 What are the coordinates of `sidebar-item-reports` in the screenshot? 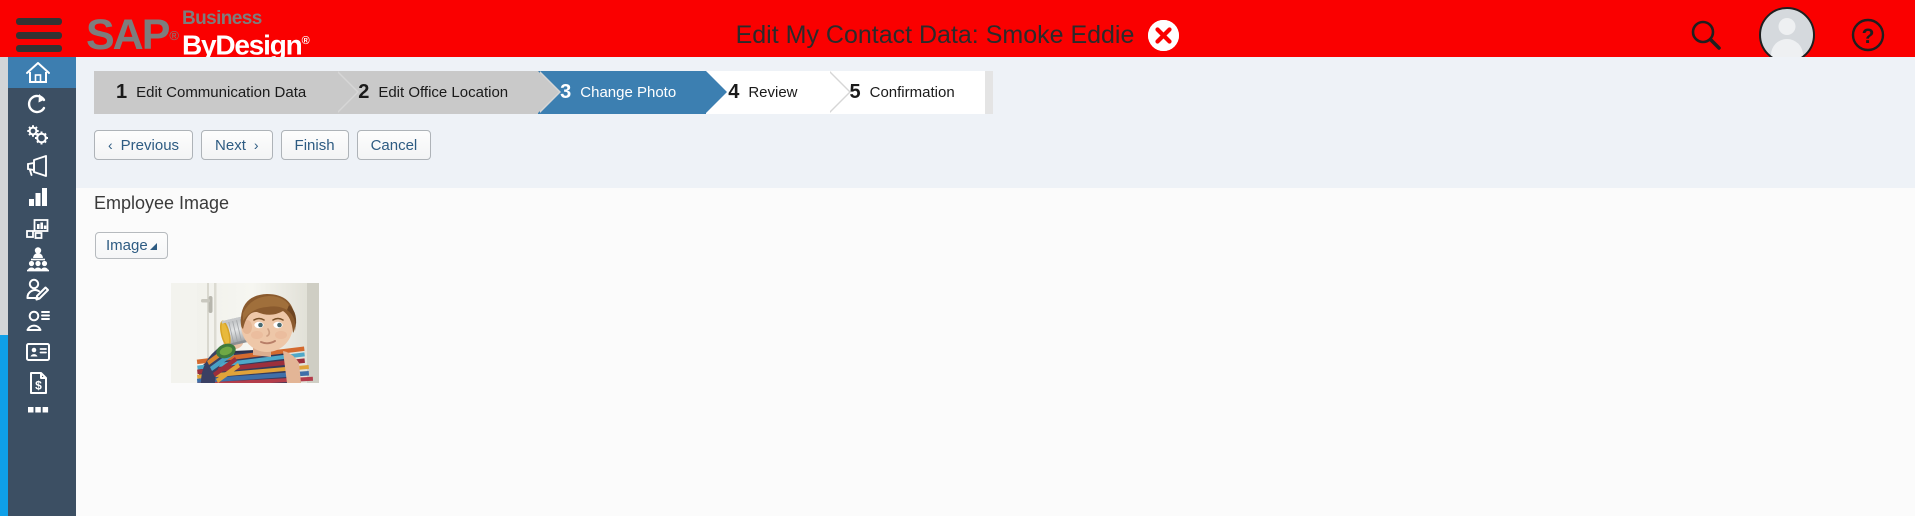 It's located at (38, 196).